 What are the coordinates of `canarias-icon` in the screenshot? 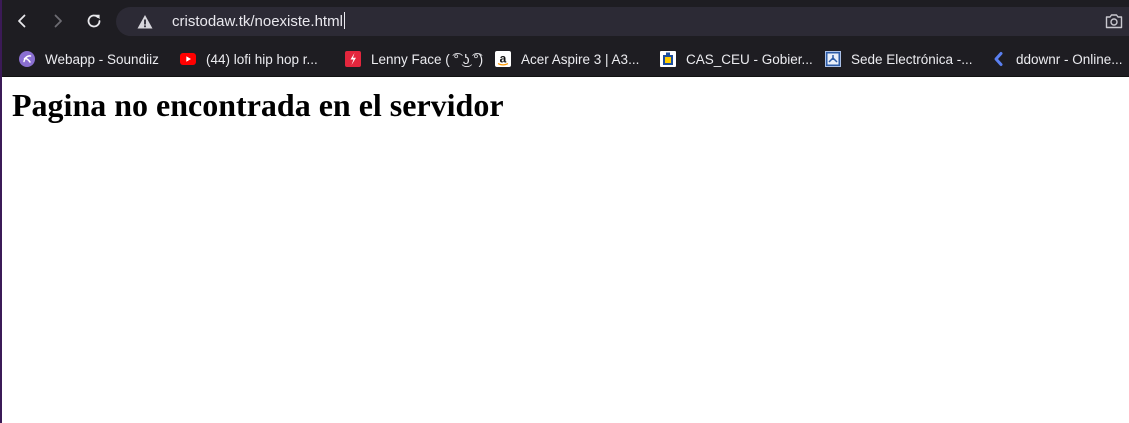 It's located at (668, 59).